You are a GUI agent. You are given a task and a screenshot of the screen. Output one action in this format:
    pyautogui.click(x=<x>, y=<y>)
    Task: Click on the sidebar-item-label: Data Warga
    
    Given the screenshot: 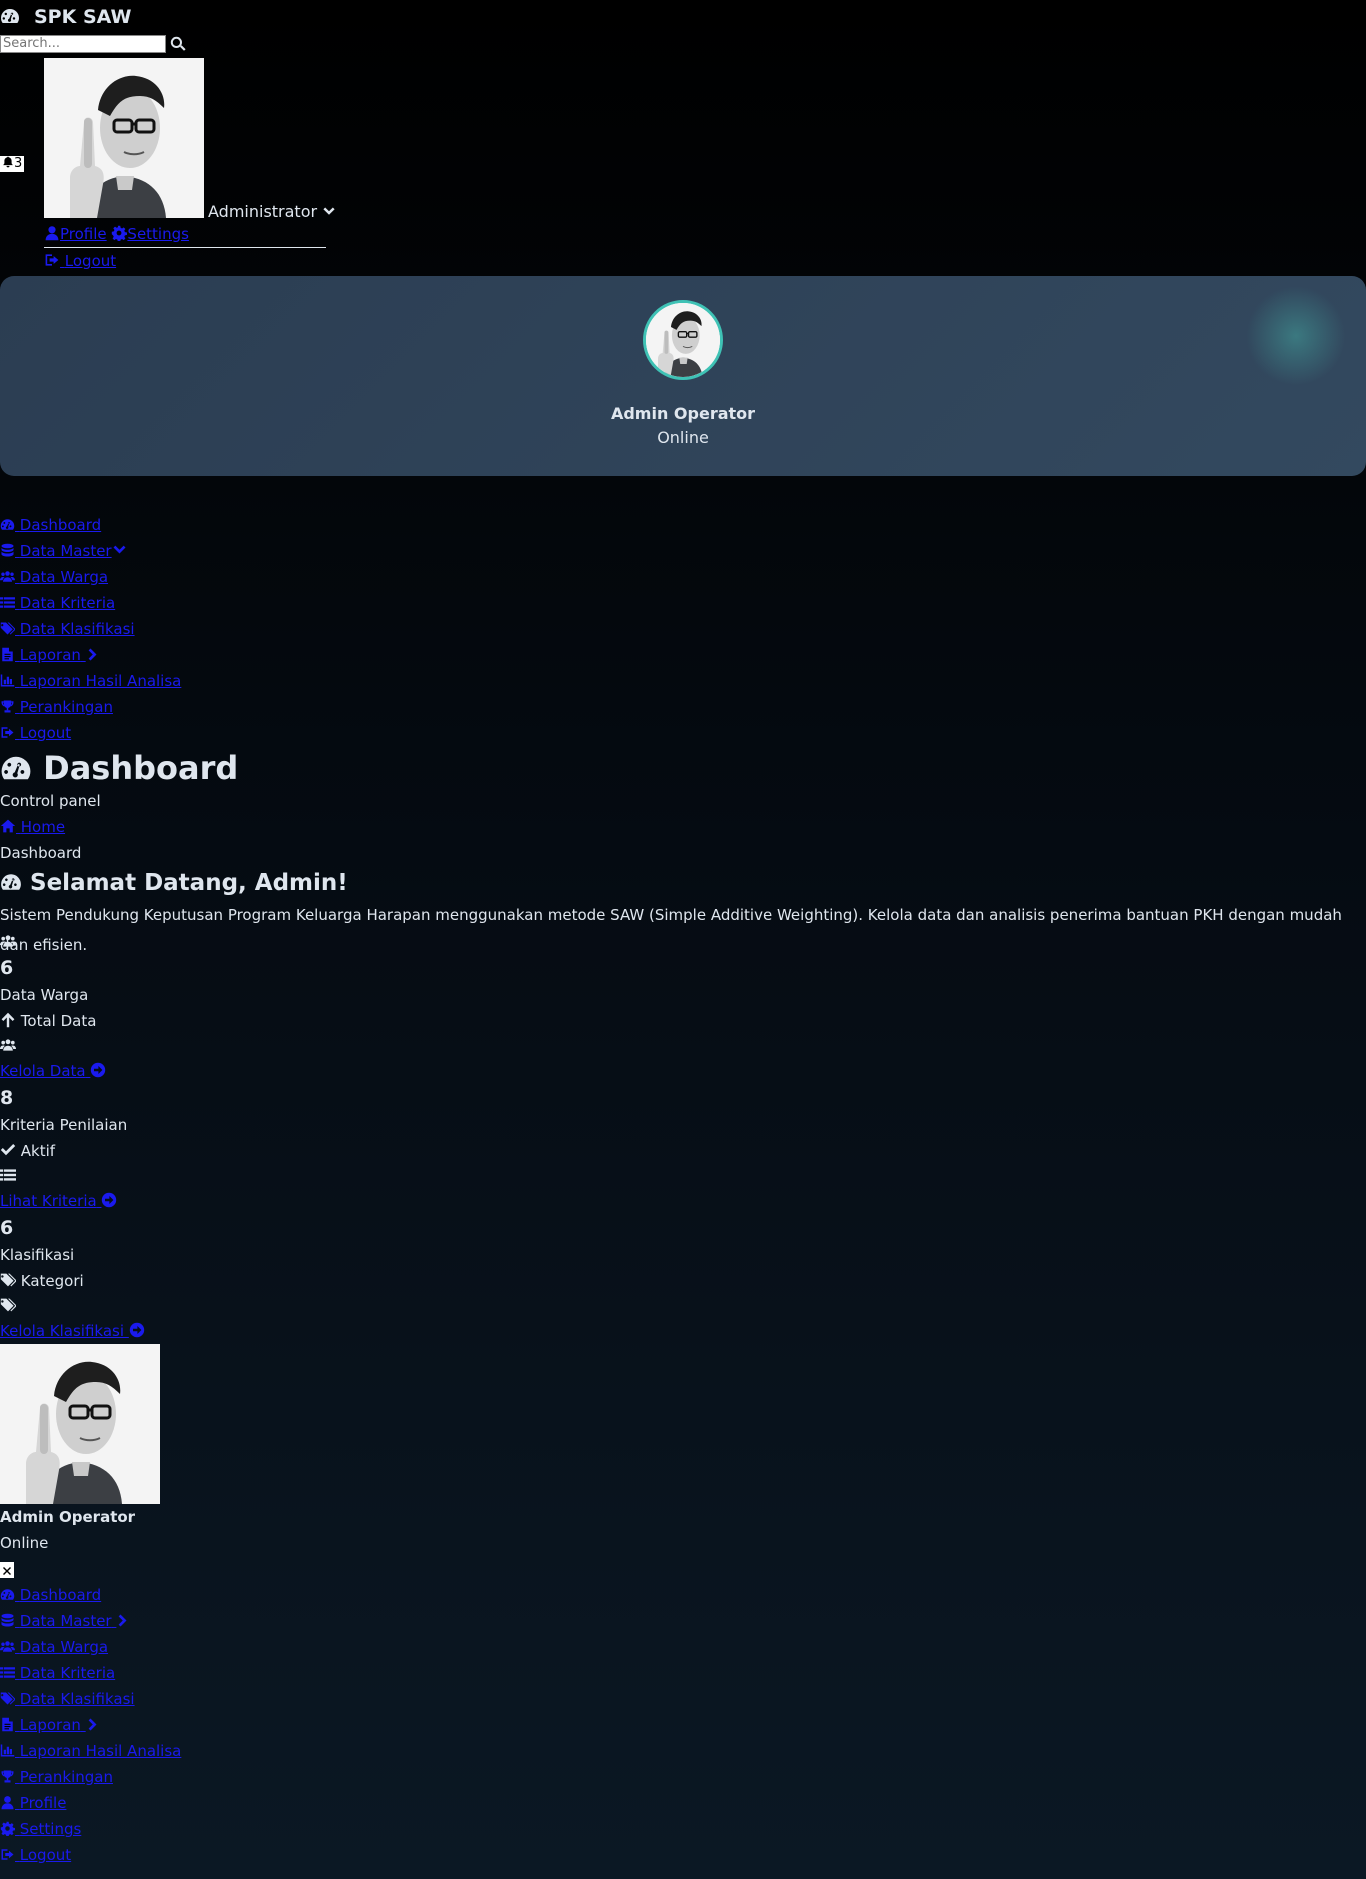 What is the action you would take?
    pyautogui.click(x=64, y=577)
    